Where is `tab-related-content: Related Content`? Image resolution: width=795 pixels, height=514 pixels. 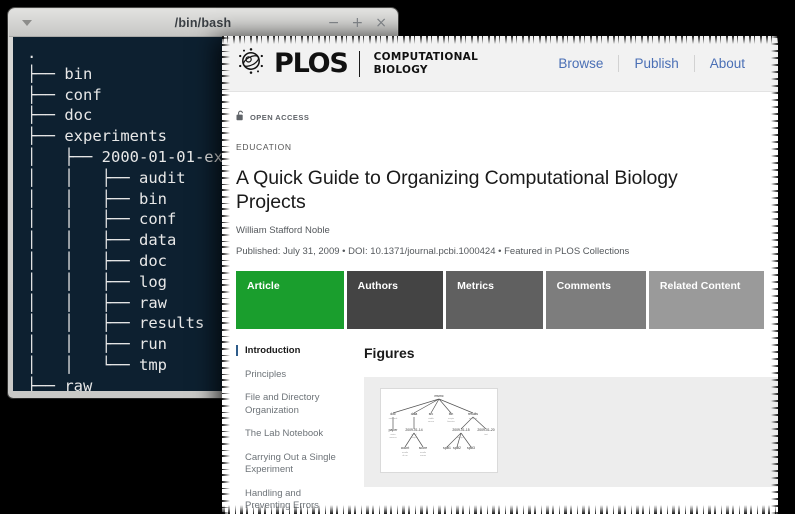 tab-related-content: Related Content is located at coordinates (706, 300).